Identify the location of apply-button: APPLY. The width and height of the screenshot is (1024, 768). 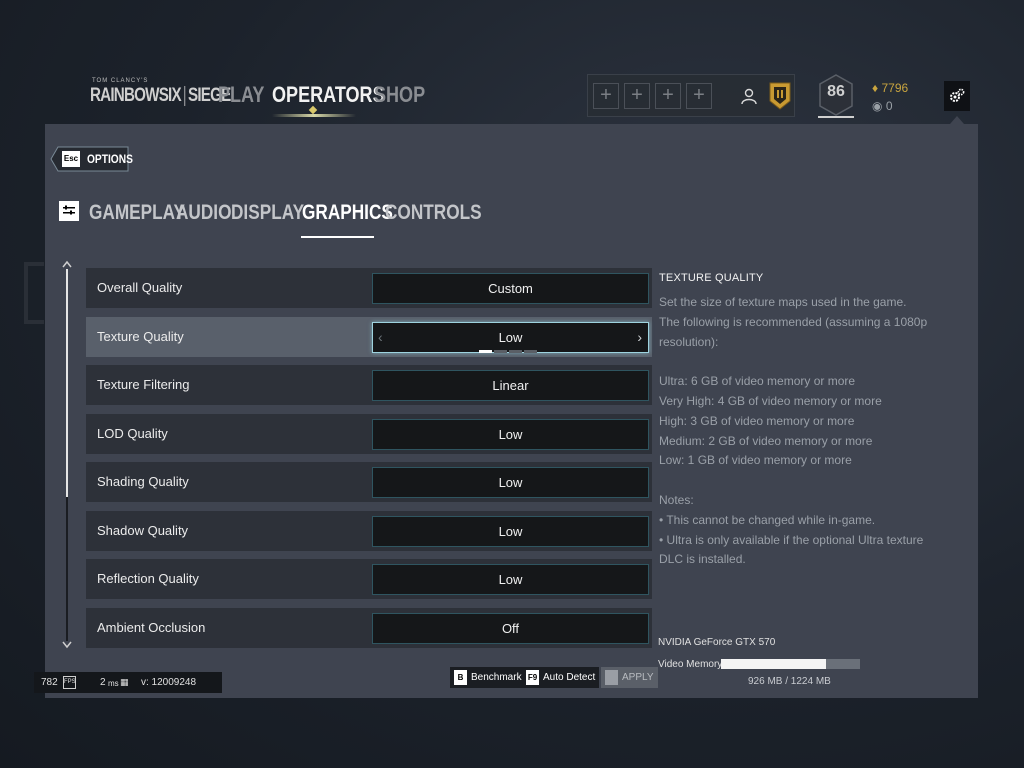
(629, 677).